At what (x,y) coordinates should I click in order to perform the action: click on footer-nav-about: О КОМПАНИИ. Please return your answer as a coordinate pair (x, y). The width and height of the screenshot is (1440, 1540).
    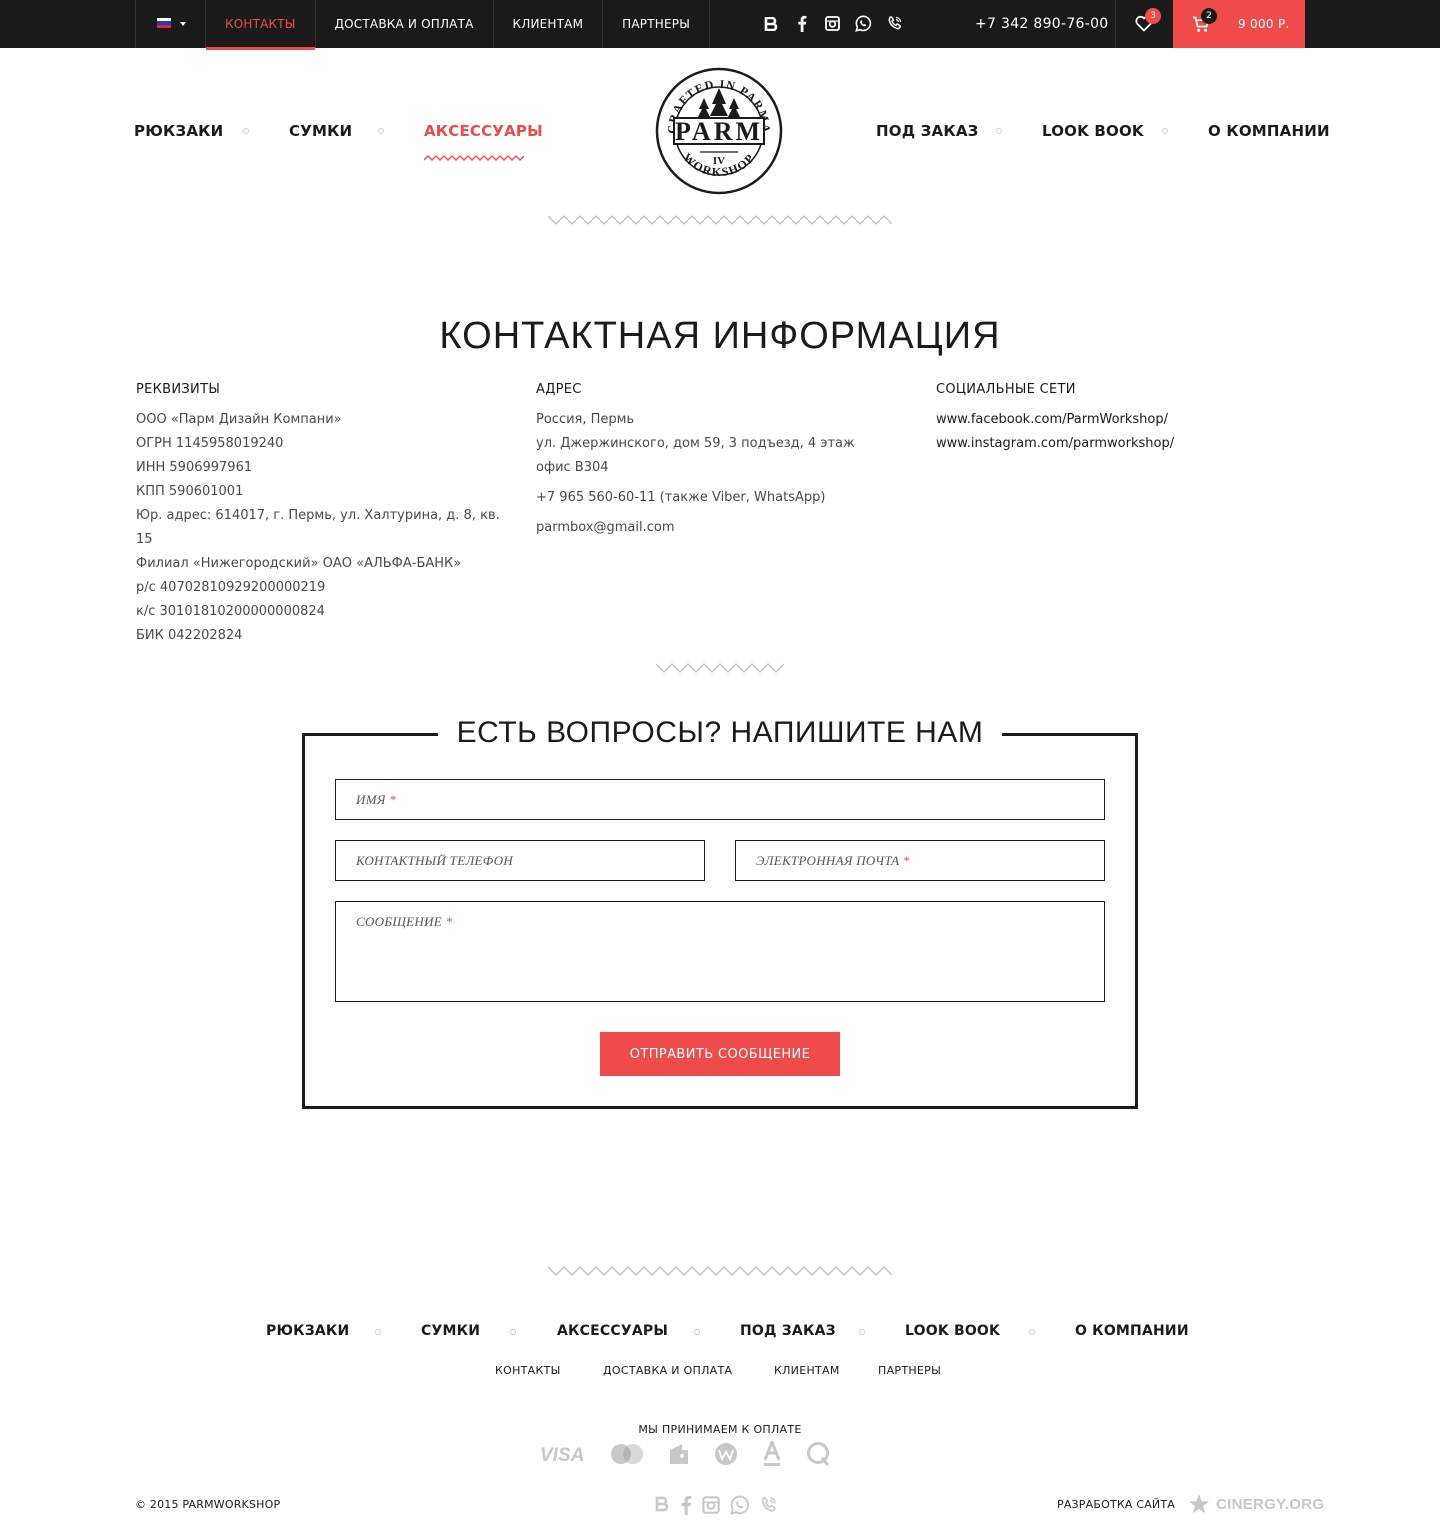
    Looking at the image, I should click on (1132, 1331).